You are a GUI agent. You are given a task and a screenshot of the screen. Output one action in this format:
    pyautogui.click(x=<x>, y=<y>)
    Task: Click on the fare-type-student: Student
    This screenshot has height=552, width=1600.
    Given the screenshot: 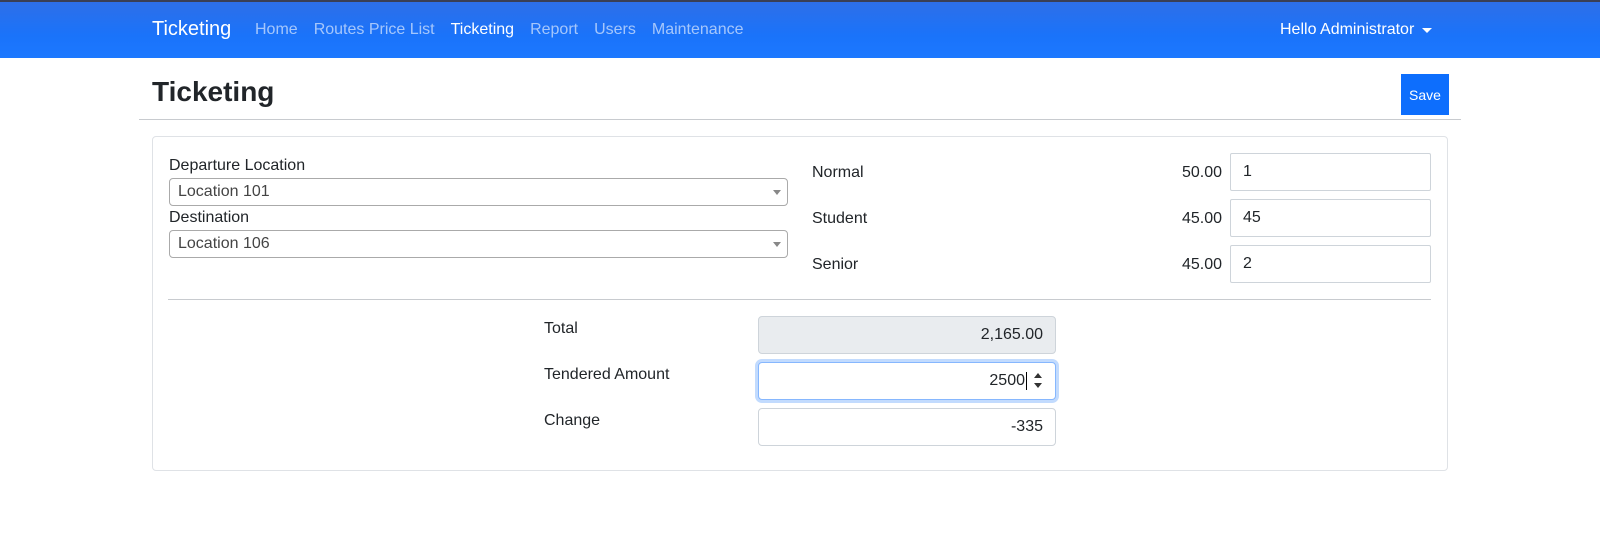 What is the action you would take?
    pyautogui.click(x=840, y=218)
    